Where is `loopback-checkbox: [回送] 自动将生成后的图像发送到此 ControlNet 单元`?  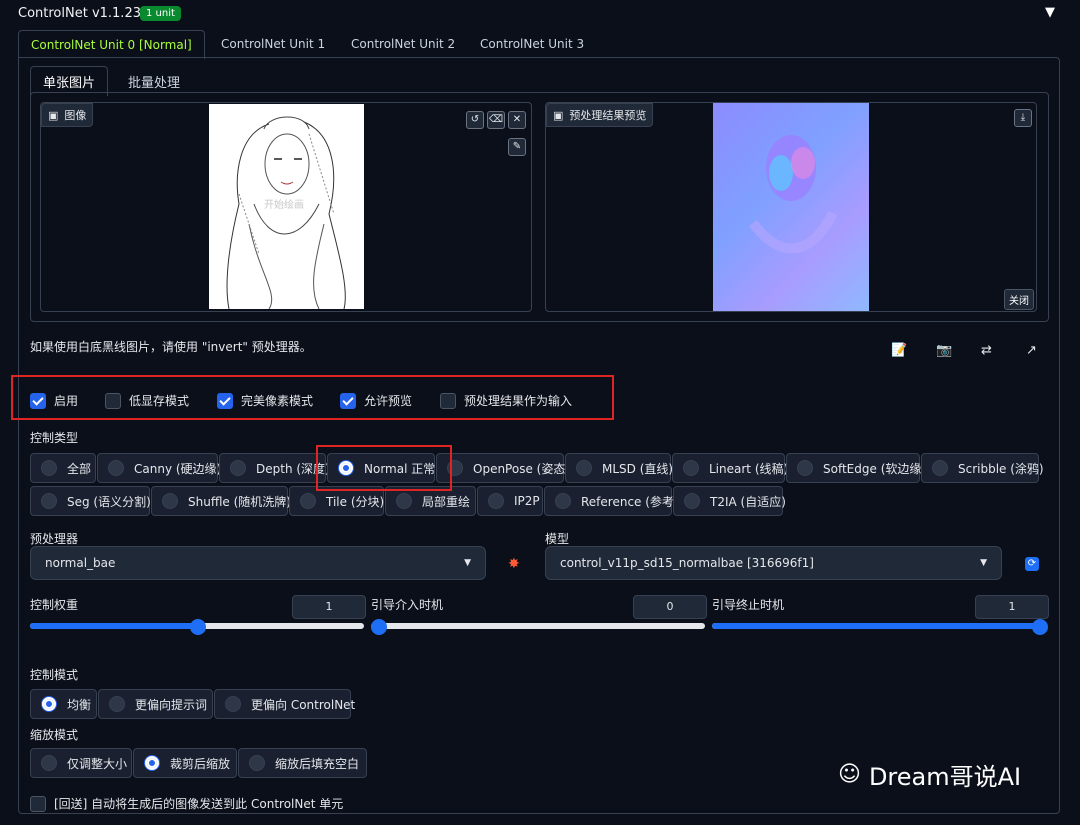 loopback-checkbox: [回送] 自动将生成后的图像发送到此 ControlNet 单元 is located at coordinates (186, 803).